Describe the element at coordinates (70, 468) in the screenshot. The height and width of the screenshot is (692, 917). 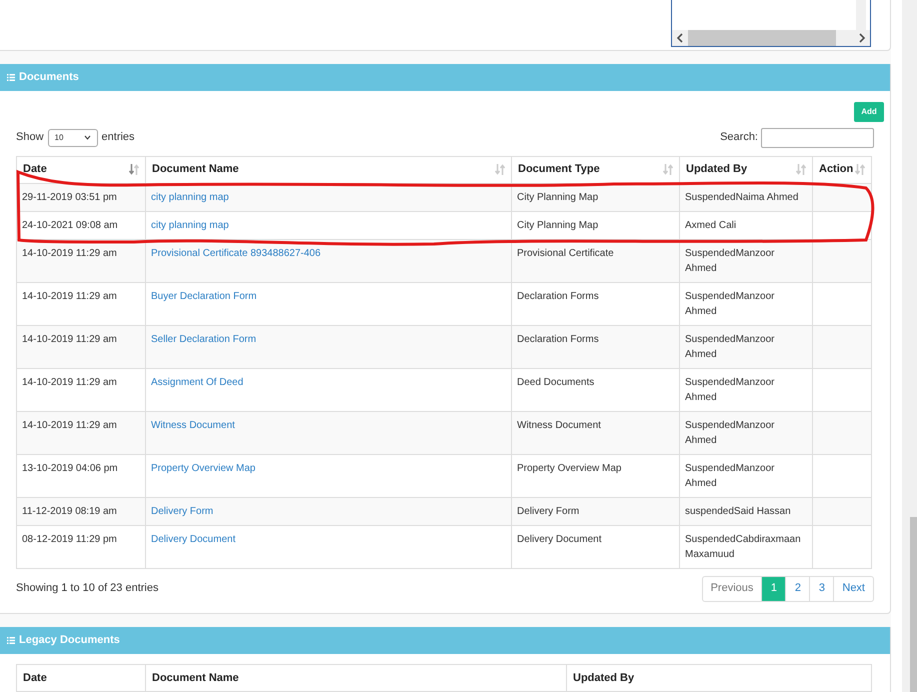
I see `table-cell: 13-10-2019 04:06 pm` at that location.